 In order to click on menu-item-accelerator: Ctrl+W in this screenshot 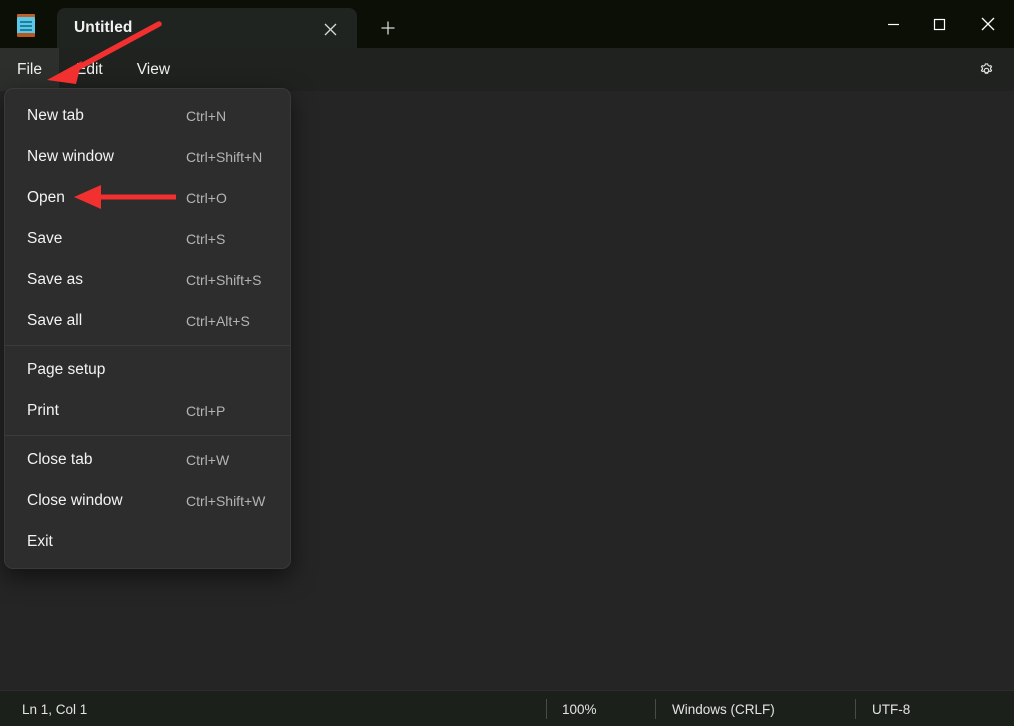, I will do `click(208, 459)`.